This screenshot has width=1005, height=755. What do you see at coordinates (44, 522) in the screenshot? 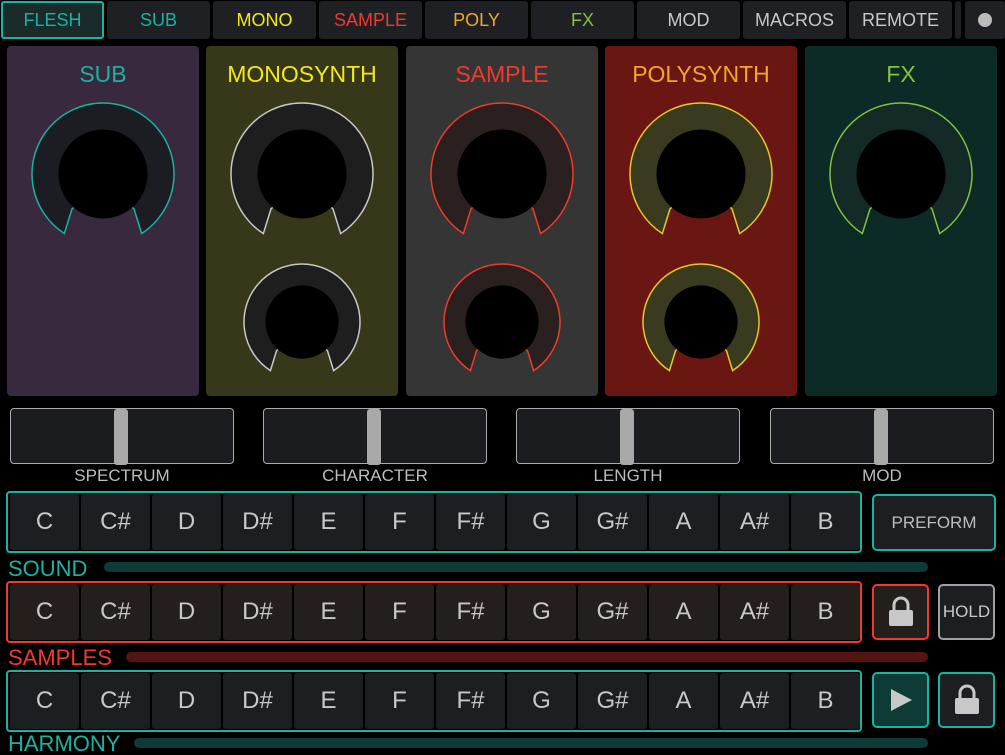
I see `sound-key-c: C` at bounding box center [44, 522].